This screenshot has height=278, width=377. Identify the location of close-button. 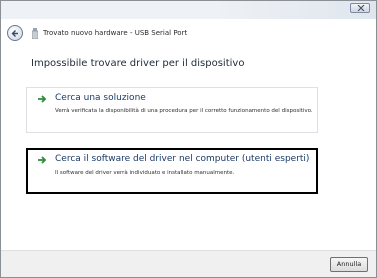
(360, 8).